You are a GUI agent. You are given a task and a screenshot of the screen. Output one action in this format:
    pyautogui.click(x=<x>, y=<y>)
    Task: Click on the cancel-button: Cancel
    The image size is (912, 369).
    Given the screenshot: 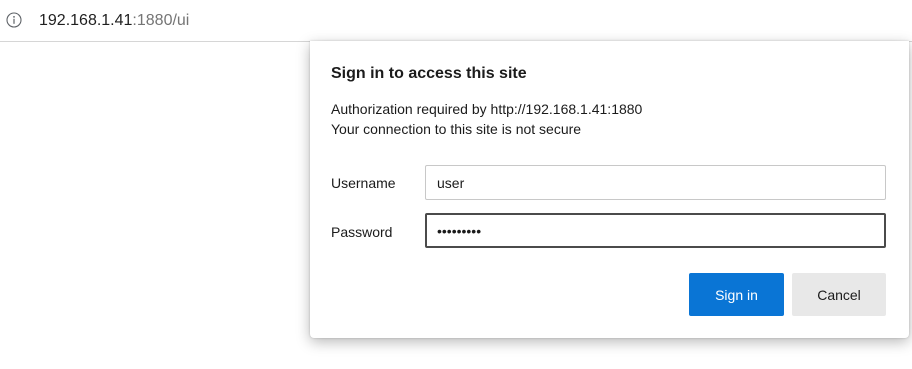 What is the action you would take?
    pyautogui.click(x=839, y=294)
    